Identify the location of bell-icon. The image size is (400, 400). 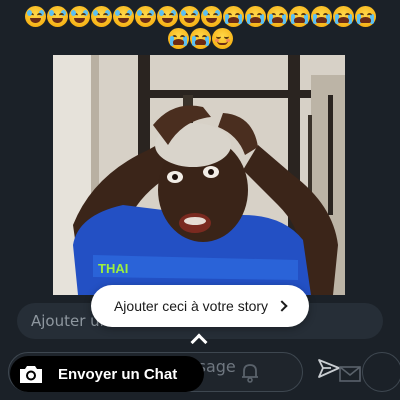
(250, 373).